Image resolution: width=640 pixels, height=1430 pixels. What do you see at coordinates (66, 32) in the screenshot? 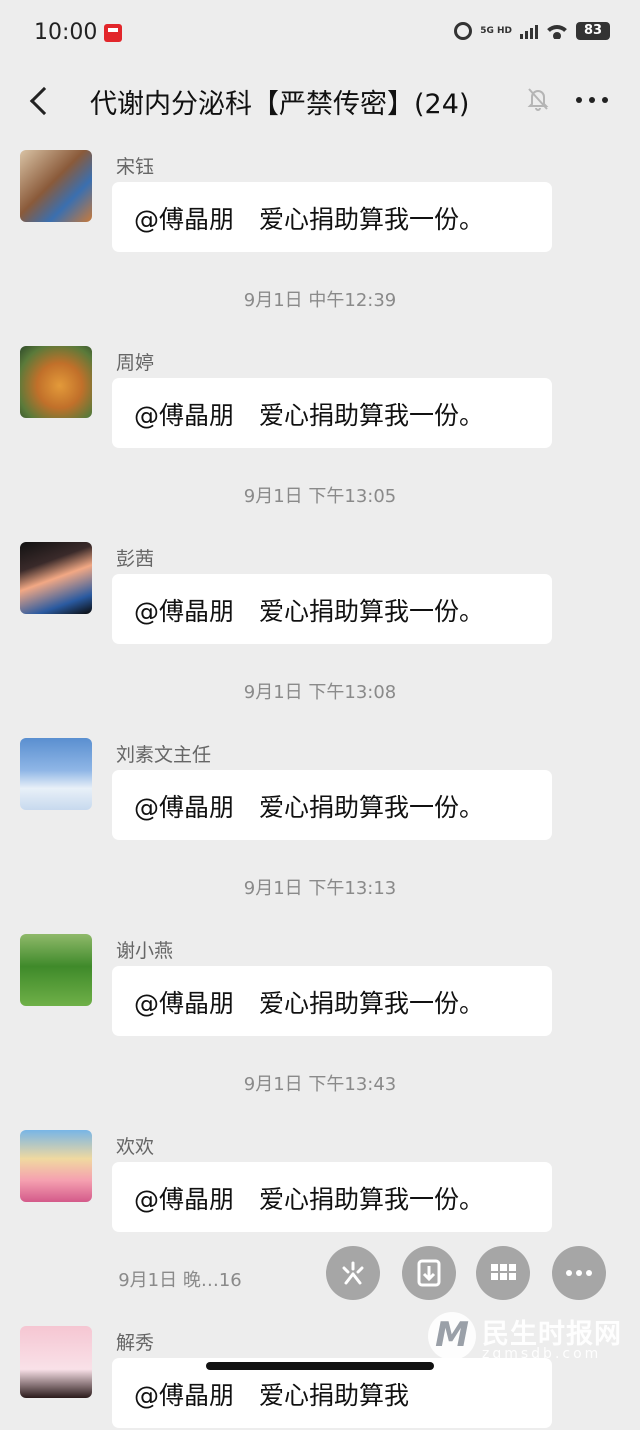
I see `status-time: 10:00` at bounding box center [66, 32].